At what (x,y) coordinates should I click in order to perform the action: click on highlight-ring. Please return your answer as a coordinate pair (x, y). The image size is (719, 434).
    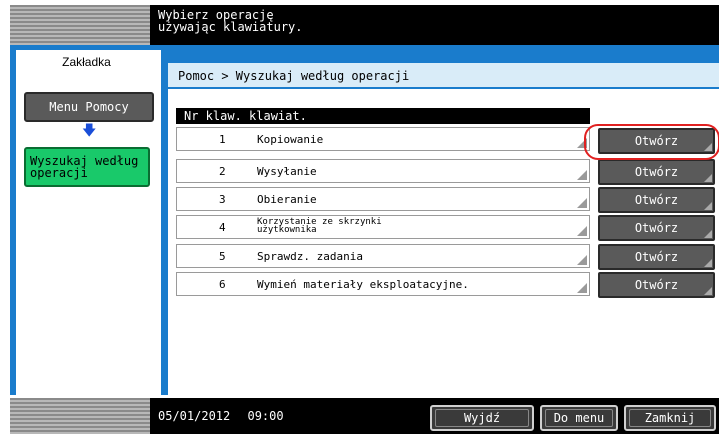
    Looking at the image, I should click on (651, 142).